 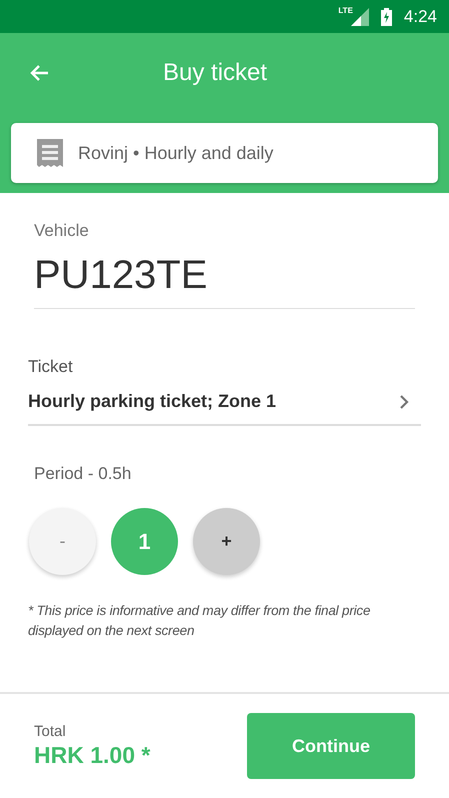 I want to click on total-price: HRK 1.00 *, so click(x=92, y=755).